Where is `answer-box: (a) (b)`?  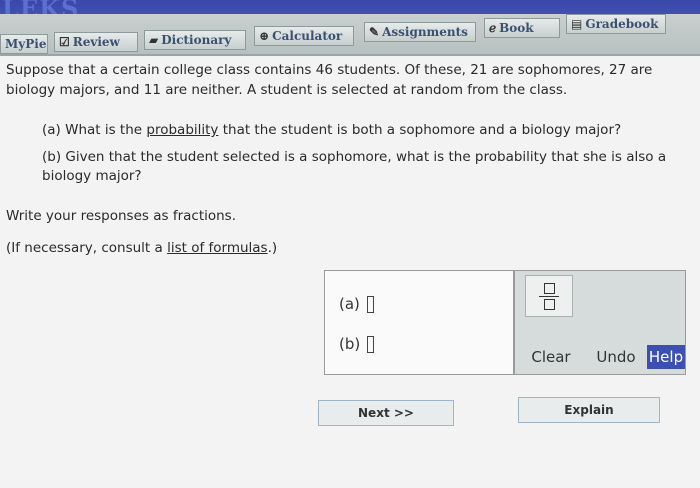 answer-box: (a) (b) is located at coordinates (419, 322).